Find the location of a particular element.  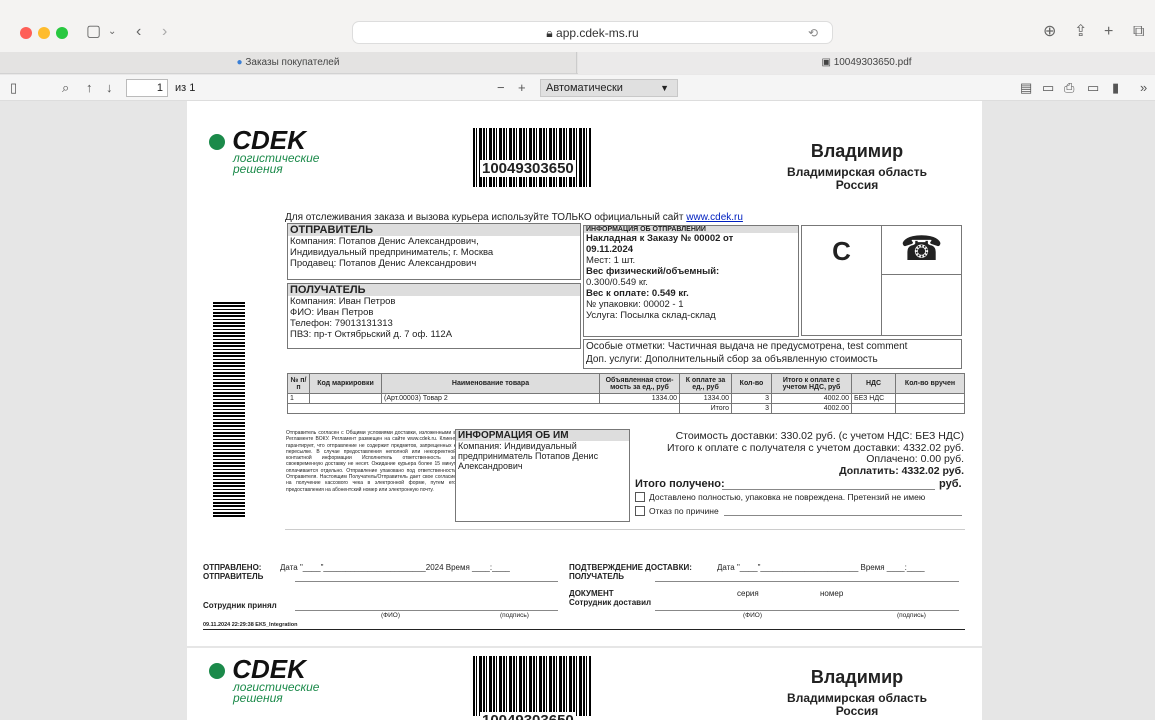

url-text: app.cdek-ms.ru is located at coordinates (597, 33).